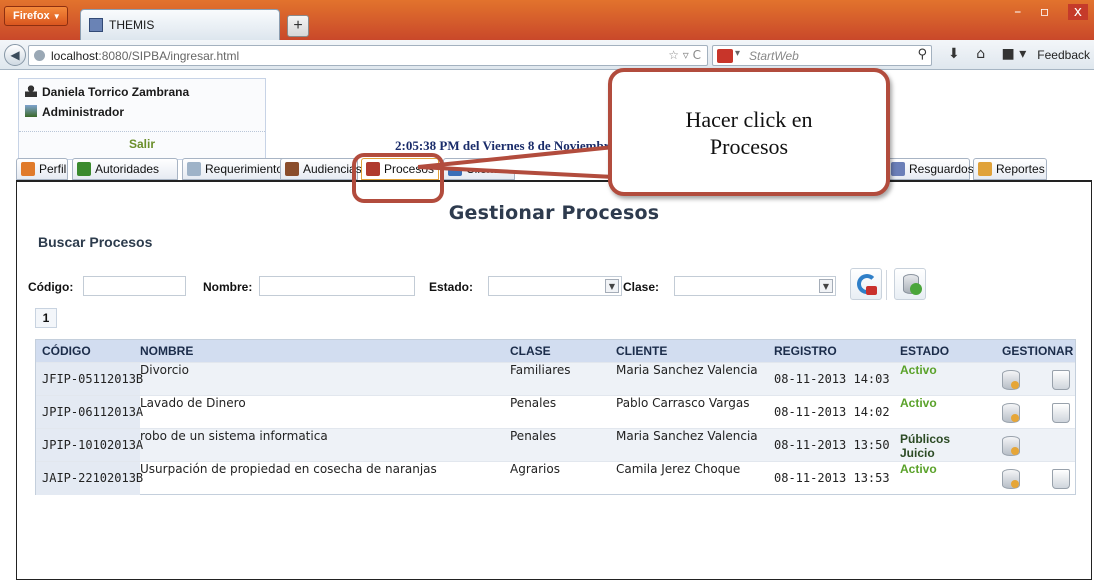 The height and width of the screenshot is (584, 1094). I want to click on header-cliente: CLIENTE, so click(641, 351).